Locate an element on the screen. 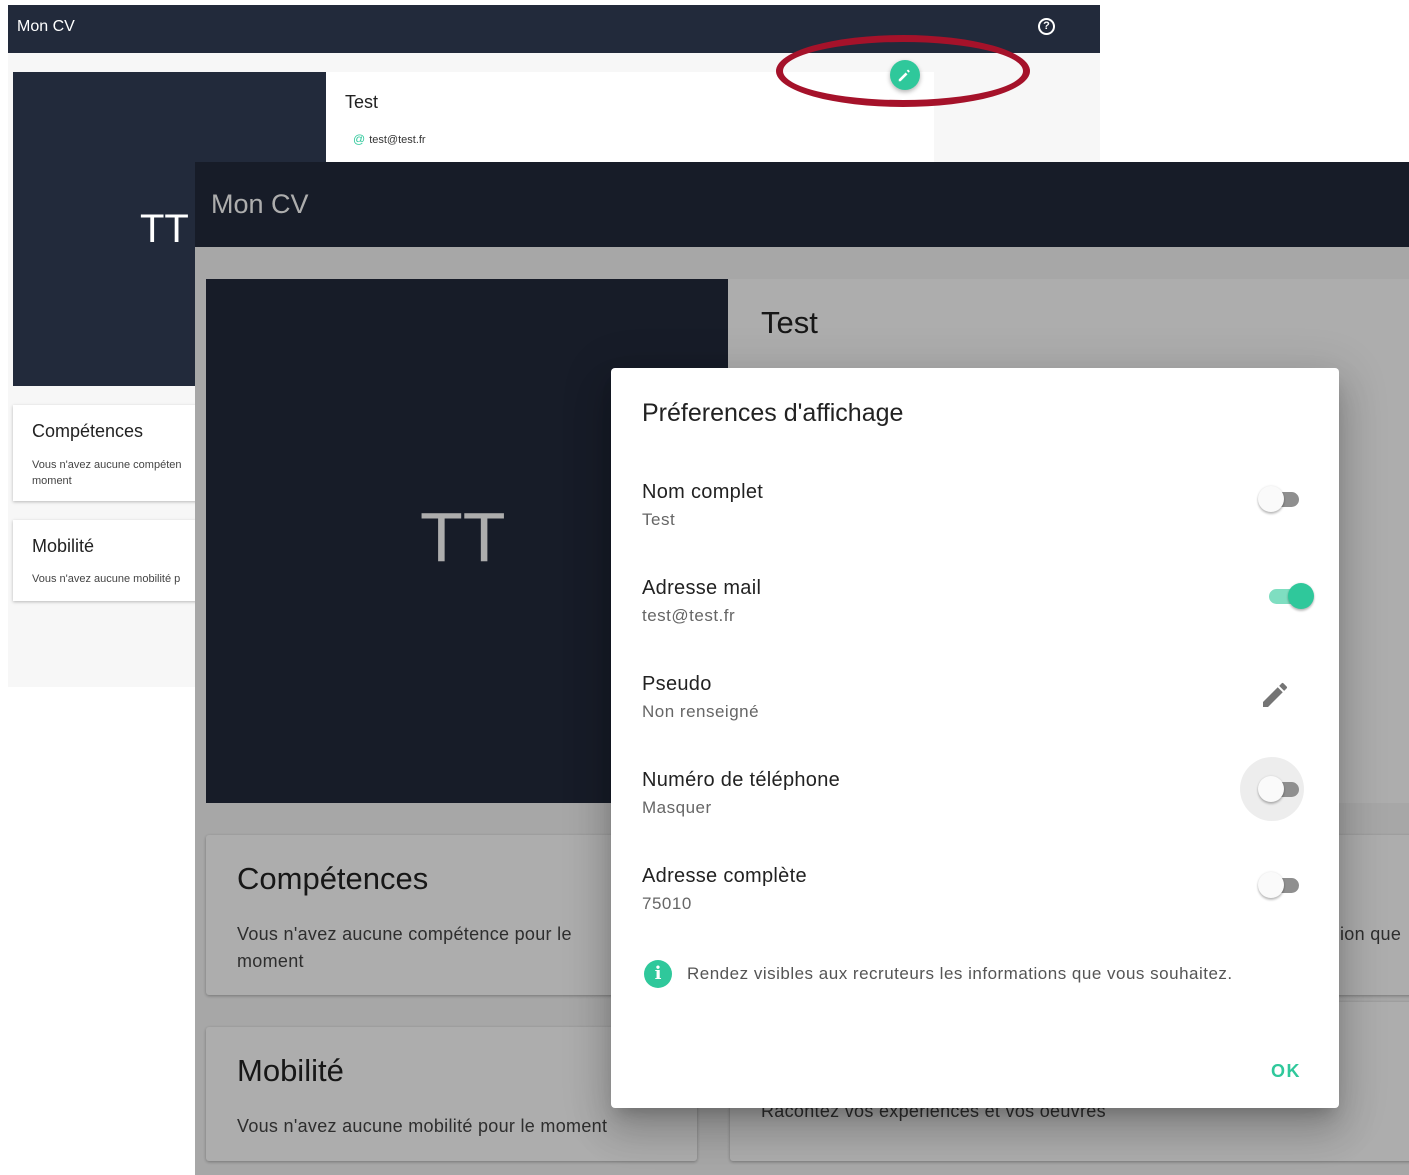  at-icon: @ is located at coordinates (359, 139).